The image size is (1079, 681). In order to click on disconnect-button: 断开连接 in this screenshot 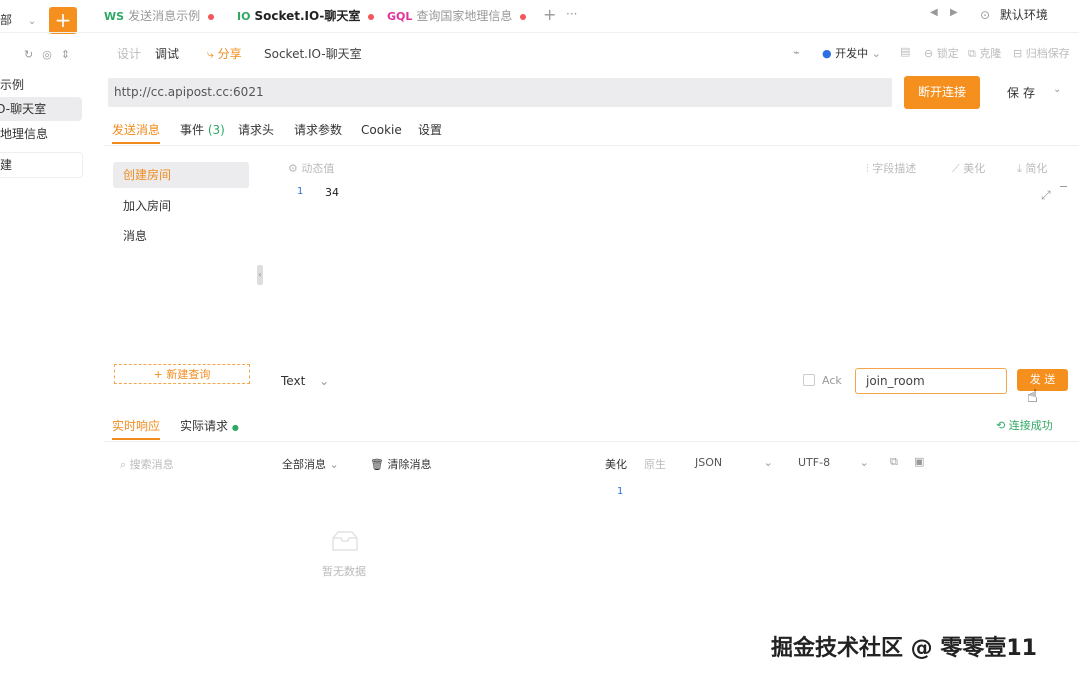, I will do `click(942, 92)`.